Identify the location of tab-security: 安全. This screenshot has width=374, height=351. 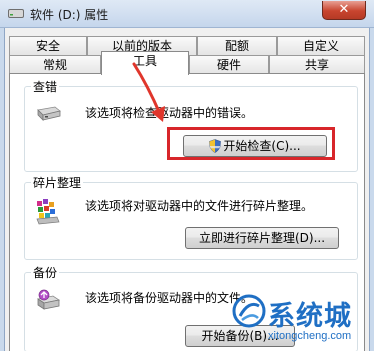
(48, 46).